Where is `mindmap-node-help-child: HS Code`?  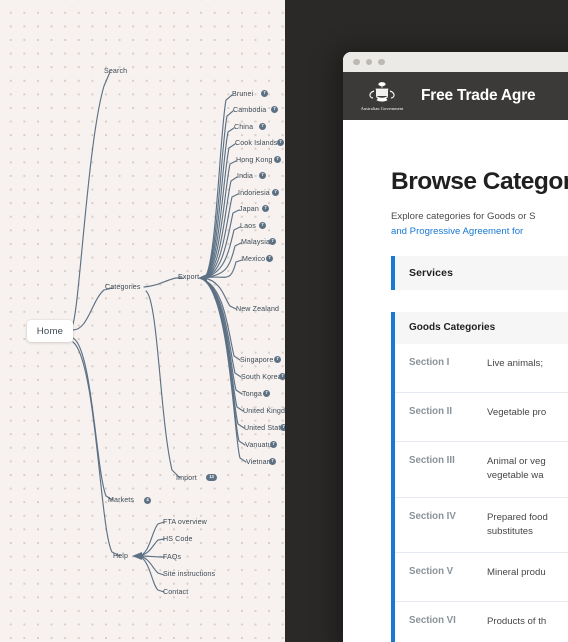
mindmap-node-help-child: HS Code is located at coordinates (178, 539).